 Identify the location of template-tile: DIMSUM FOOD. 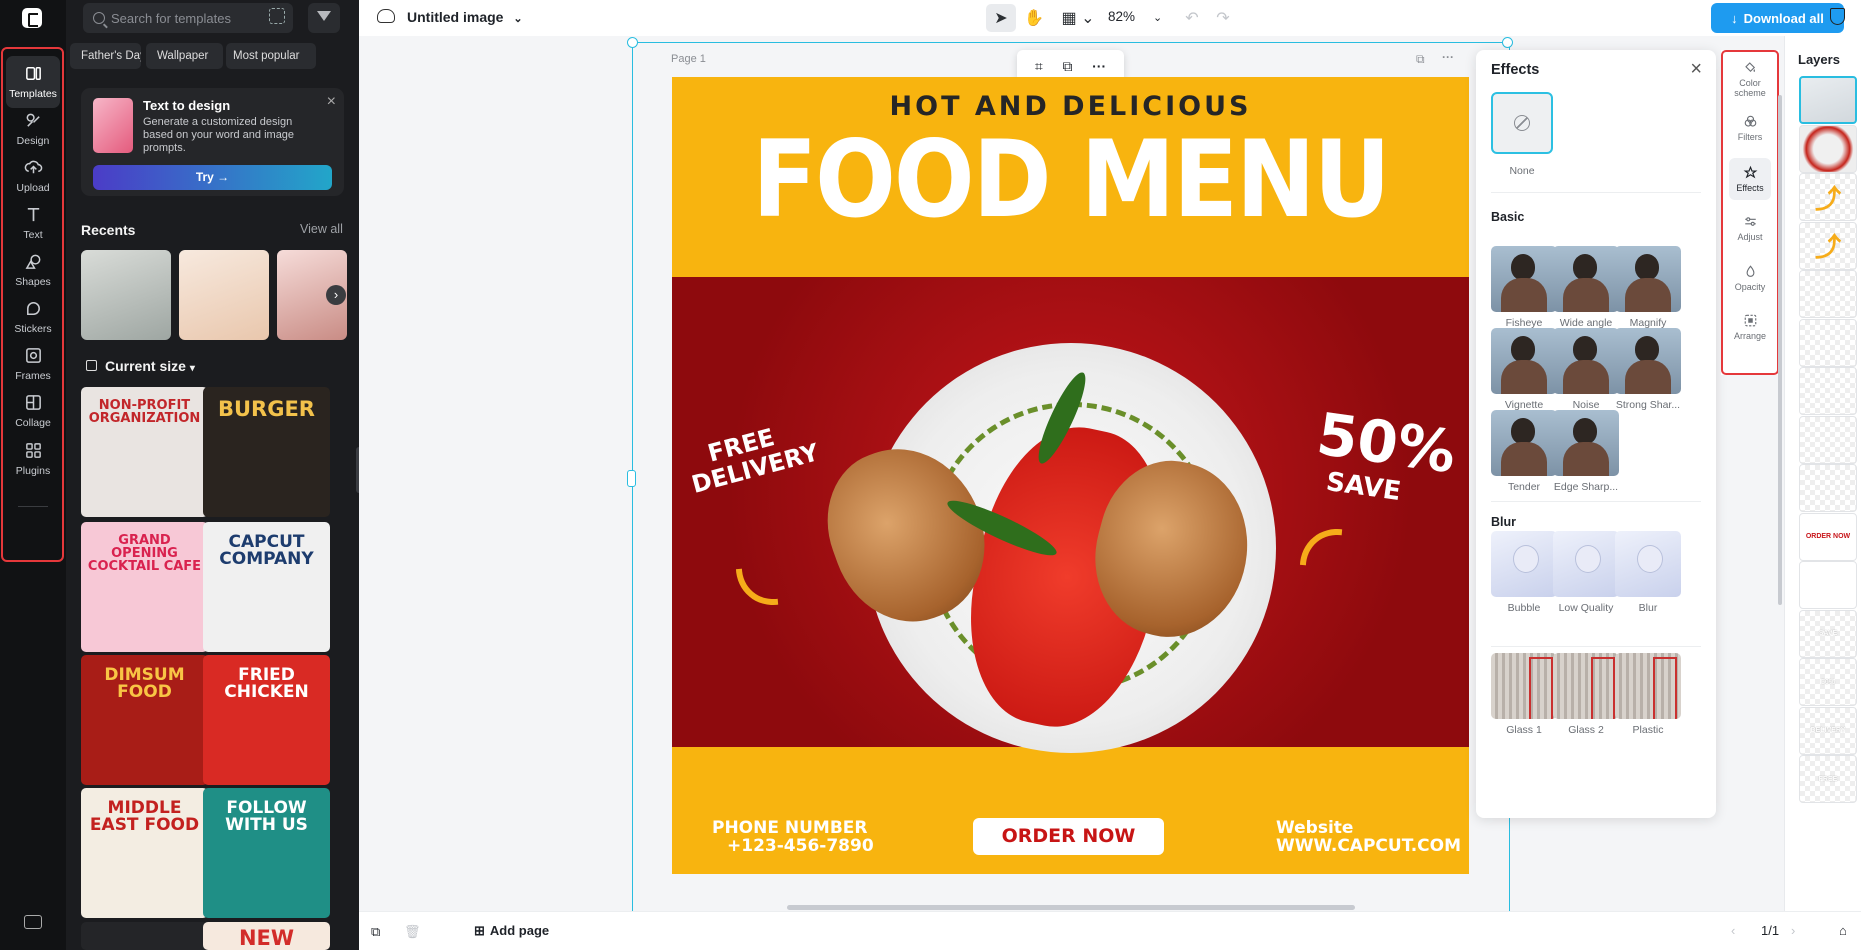
(144, 720).